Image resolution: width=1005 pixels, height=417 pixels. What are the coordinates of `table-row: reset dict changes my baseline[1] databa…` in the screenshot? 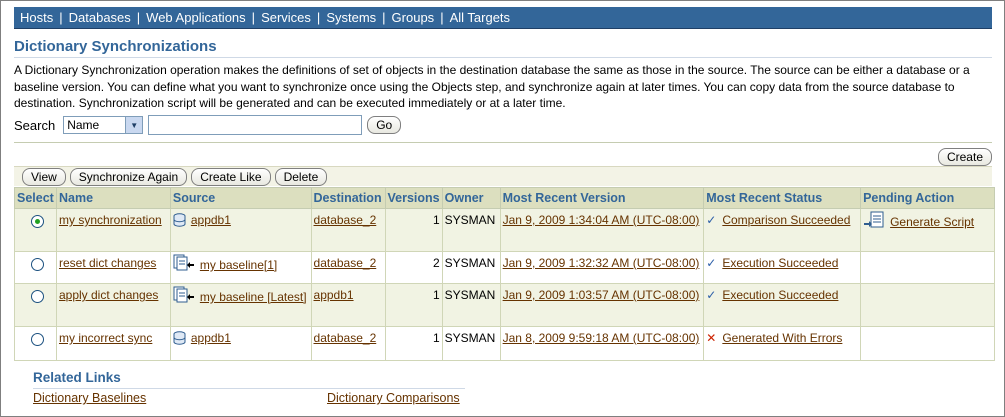 It's located at (504, 267).